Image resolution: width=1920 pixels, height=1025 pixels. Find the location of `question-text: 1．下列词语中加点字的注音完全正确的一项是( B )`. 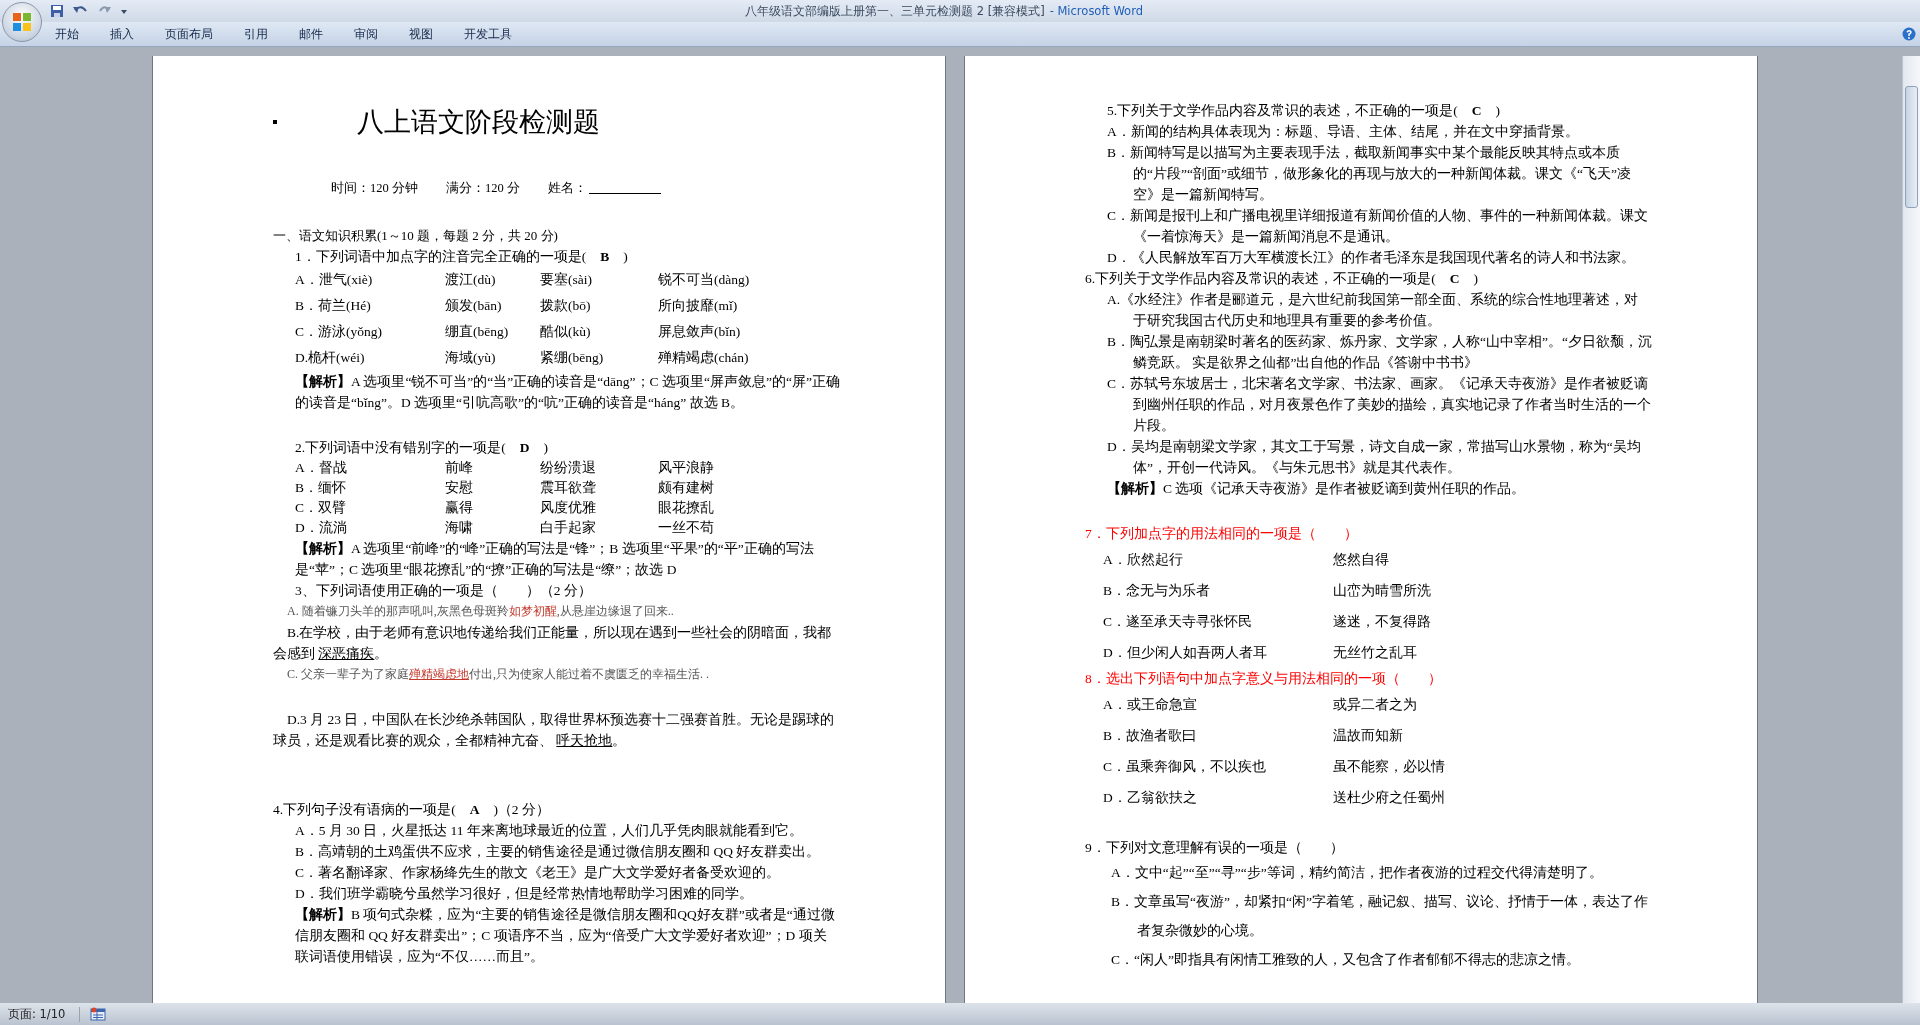

question-text: 1．下列词语中加点字的注音完全正确的一项是( B ) is located at coordinates (461, 257).